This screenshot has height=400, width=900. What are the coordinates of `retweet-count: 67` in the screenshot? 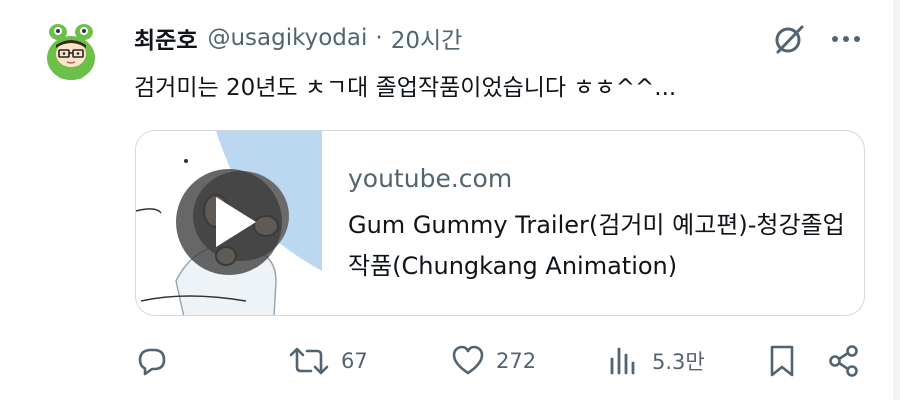 It's located at (354, 361).